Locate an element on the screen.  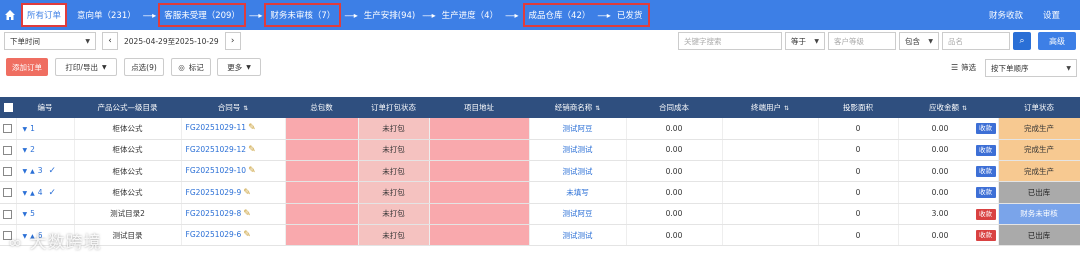
product-name-input: 品名 is located at coordinates (976, 41).